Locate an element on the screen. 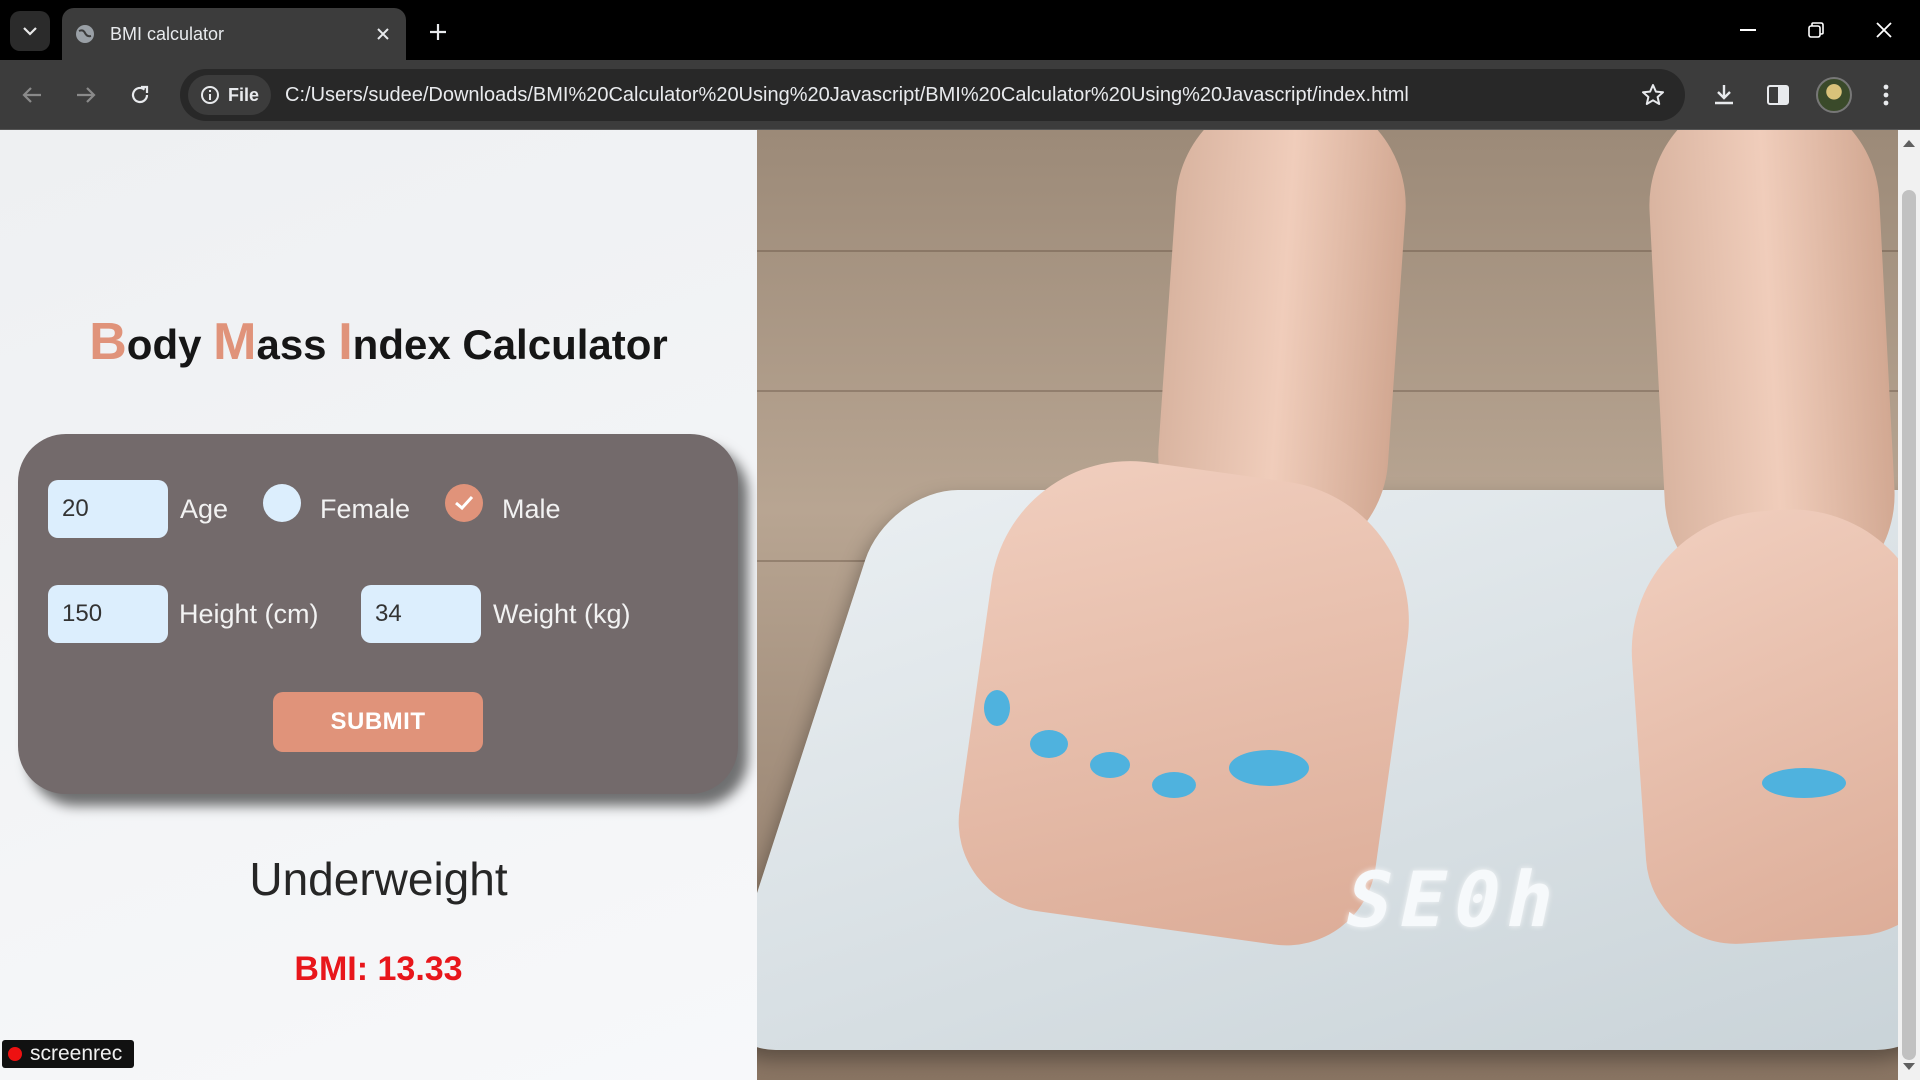 This screenshot has height=1080, width=1920. new-tab-button is located at coordinates (438, 32).